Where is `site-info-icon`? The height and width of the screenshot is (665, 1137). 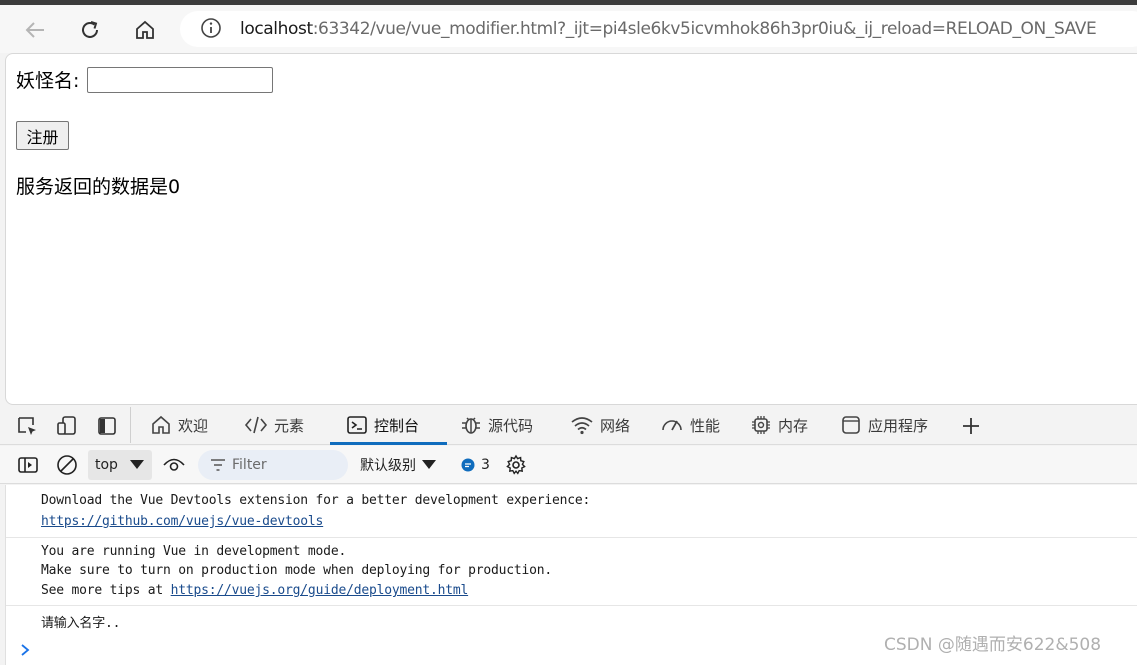
site-info-icon is located at coordinates (211, 30).